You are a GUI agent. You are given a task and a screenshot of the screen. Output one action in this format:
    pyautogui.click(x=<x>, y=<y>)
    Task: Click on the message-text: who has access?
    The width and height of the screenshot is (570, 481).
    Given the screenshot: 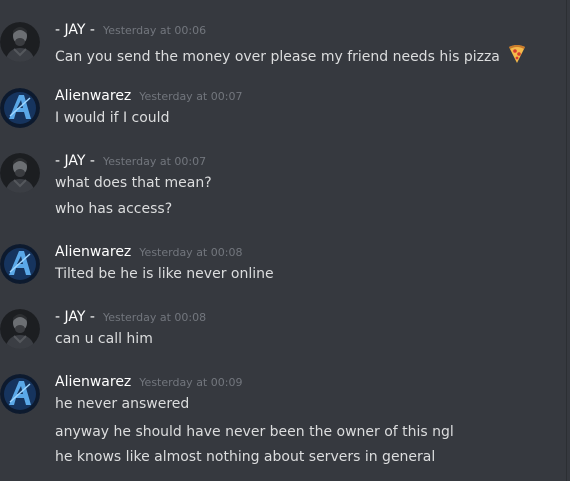 What is the action you would take?
    pyautogui.click(x=114, y=209)
    